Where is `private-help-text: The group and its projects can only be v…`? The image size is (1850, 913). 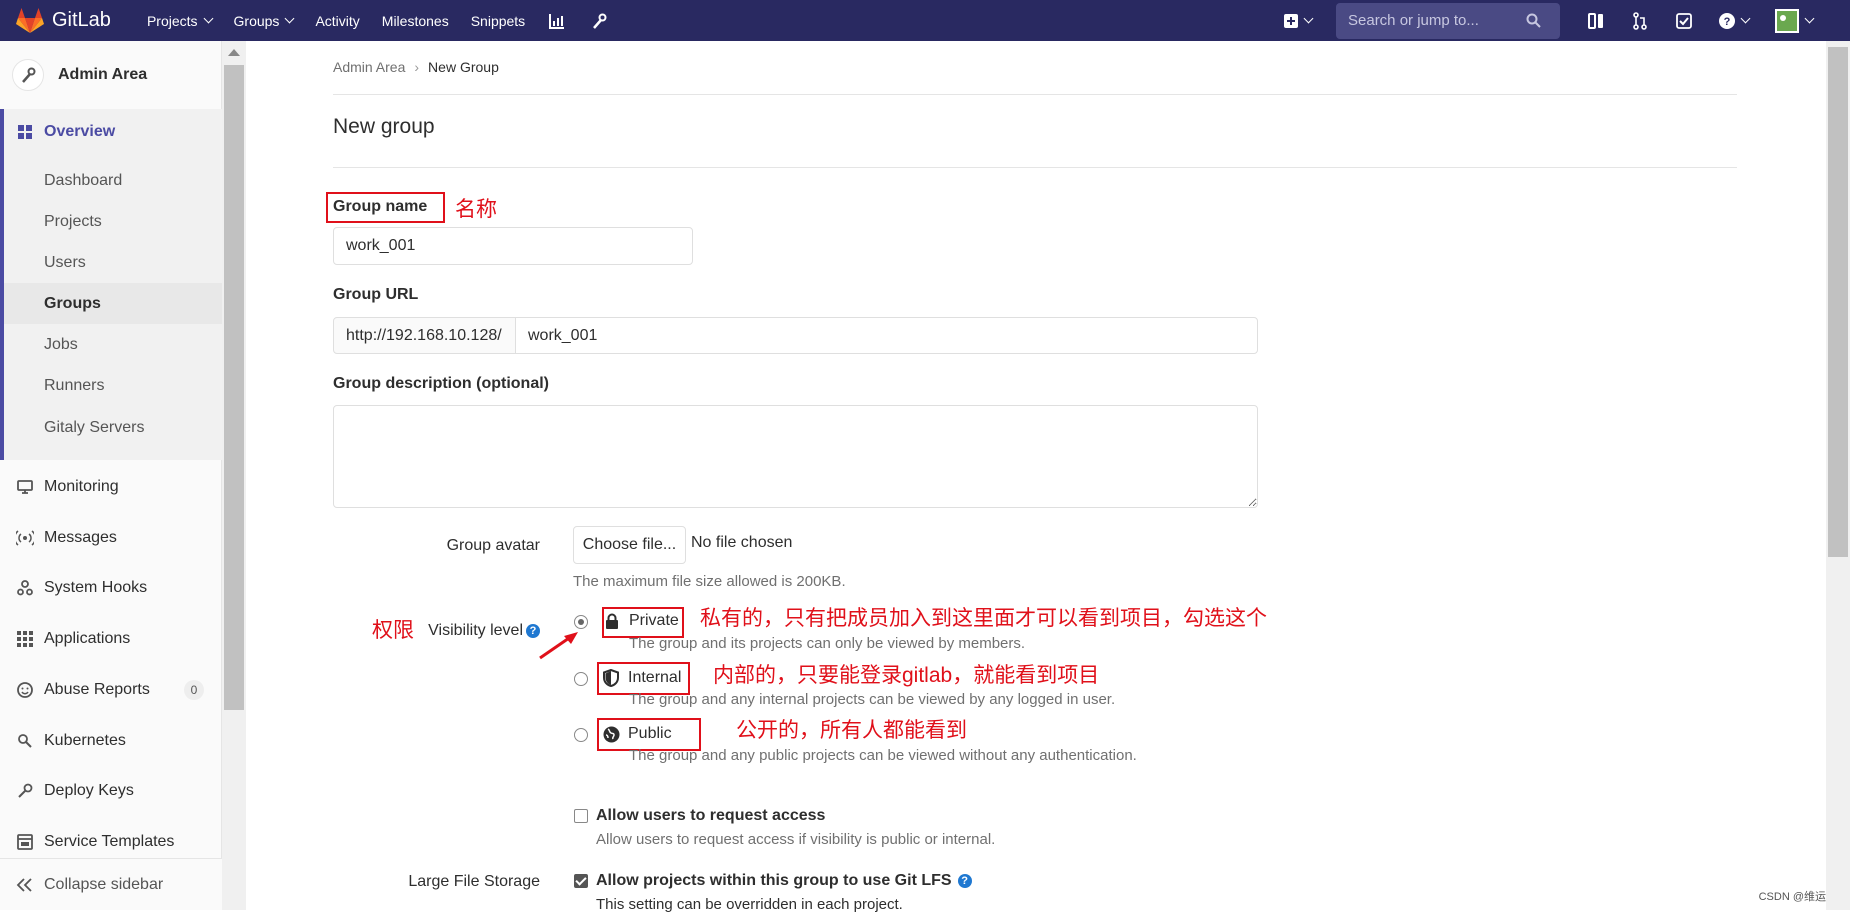 private-help-text: The group and its projects can only be v… is located at coordinates (827, 643).